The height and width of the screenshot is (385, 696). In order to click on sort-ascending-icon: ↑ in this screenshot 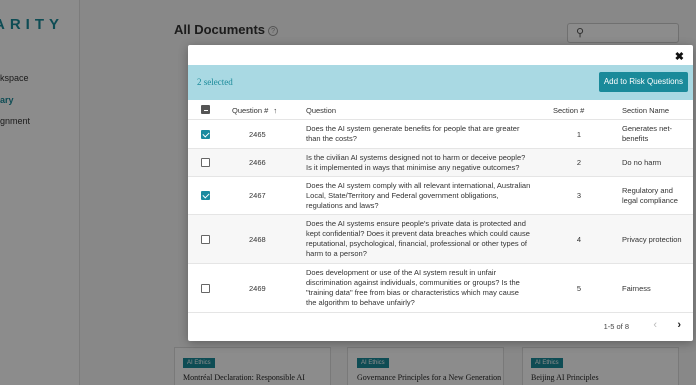, I will do `click(275, 110)`.